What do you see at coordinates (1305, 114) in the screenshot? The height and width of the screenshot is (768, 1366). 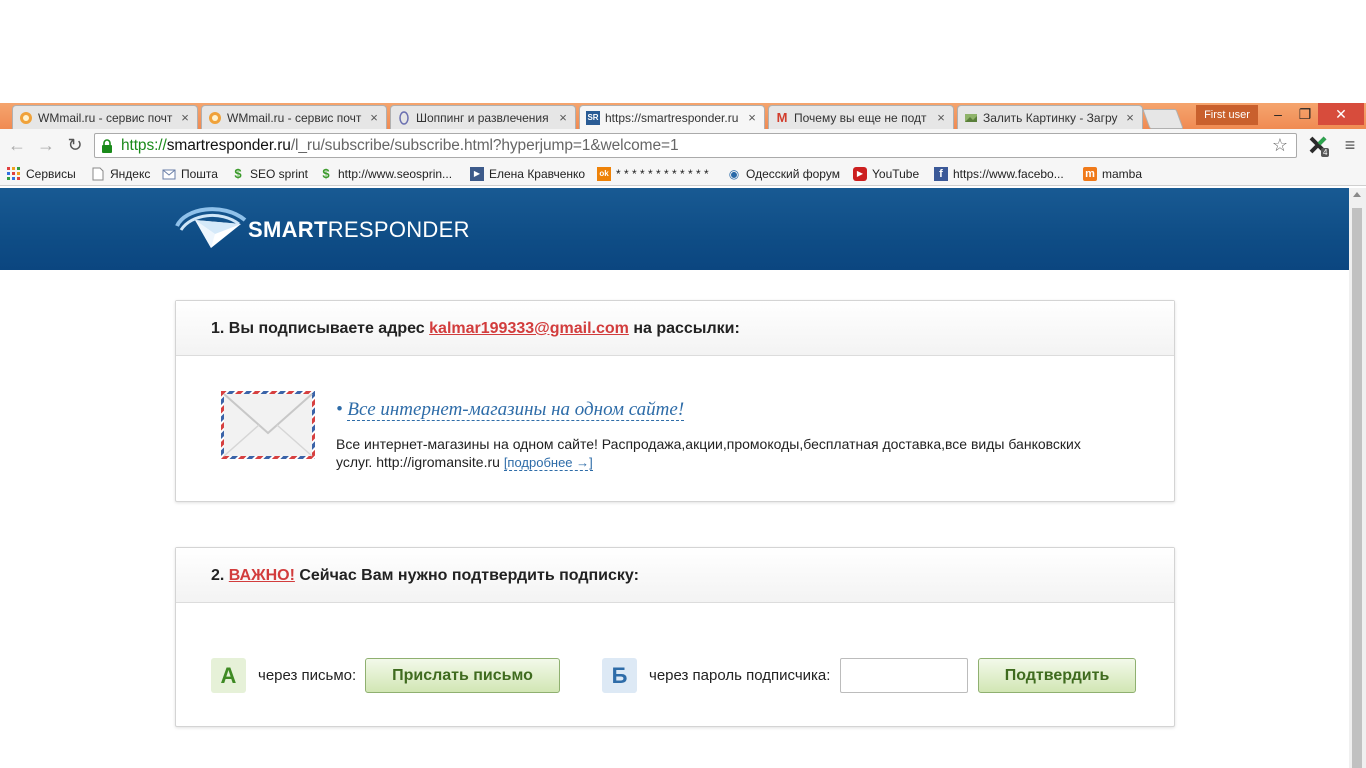 I see `restore-button: ❐` at bounding box center [1305, 114].